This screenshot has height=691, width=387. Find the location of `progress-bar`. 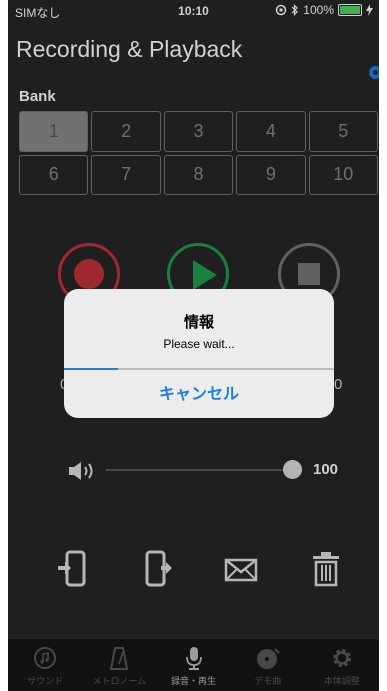

progress-bar is located at coordinates (199, 369).